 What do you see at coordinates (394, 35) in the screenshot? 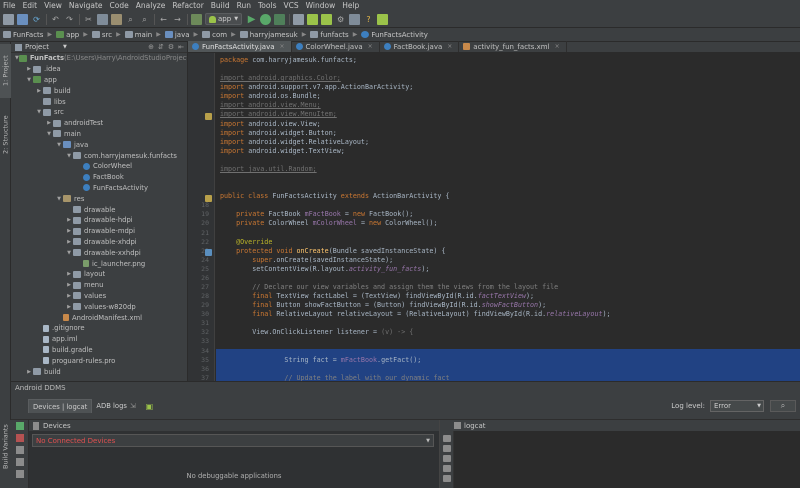
I see `breadcrumb-item-funfactsactivity: FunFactsActivity` at bounding box center [394, 35].